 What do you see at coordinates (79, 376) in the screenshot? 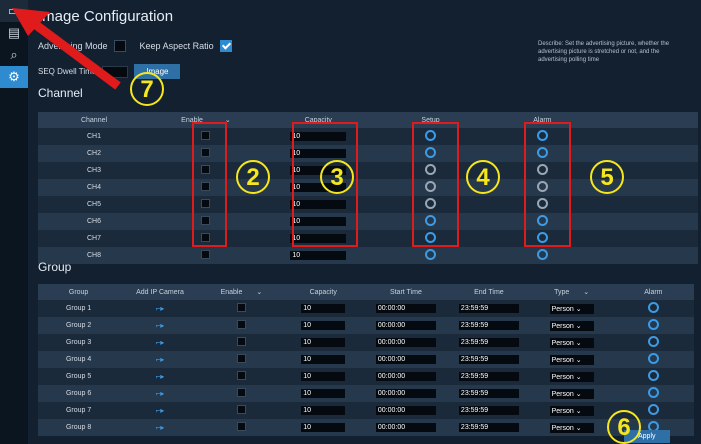
I see `group-name: Group 5` at bounding box center [79, 376].